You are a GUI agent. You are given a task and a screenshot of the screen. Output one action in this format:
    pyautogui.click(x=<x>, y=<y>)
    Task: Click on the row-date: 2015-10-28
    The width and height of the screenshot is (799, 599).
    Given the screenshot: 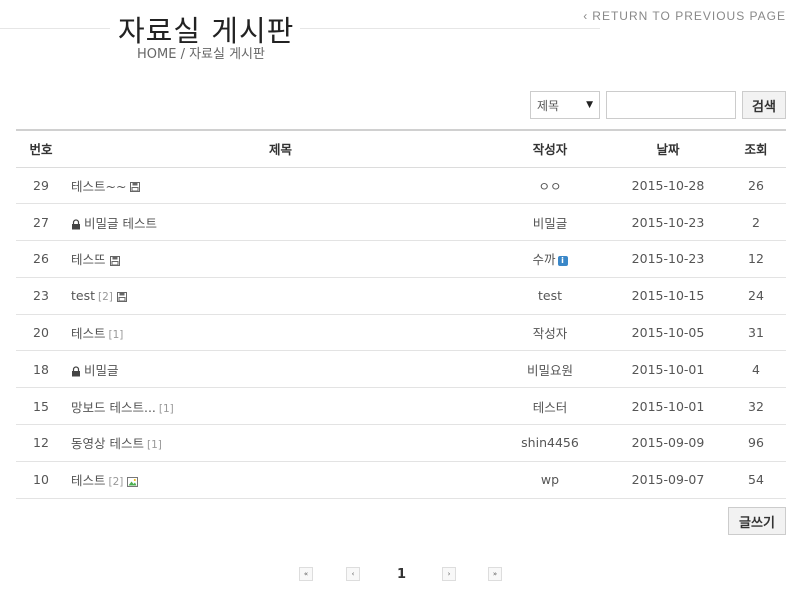 What is the action you would take?
    pyautogui.click(x=668, y=186)
    